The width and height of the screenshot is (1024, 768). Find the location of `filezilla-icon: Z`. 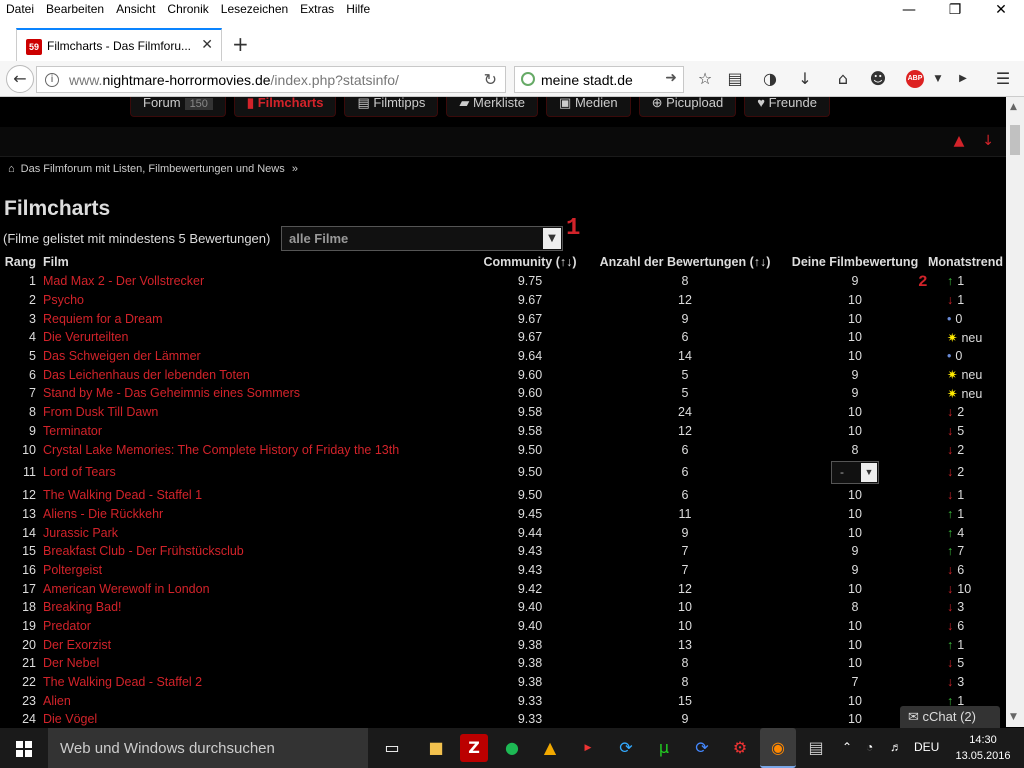

filezilla-icon: Z is located at coordinates (474, 748).